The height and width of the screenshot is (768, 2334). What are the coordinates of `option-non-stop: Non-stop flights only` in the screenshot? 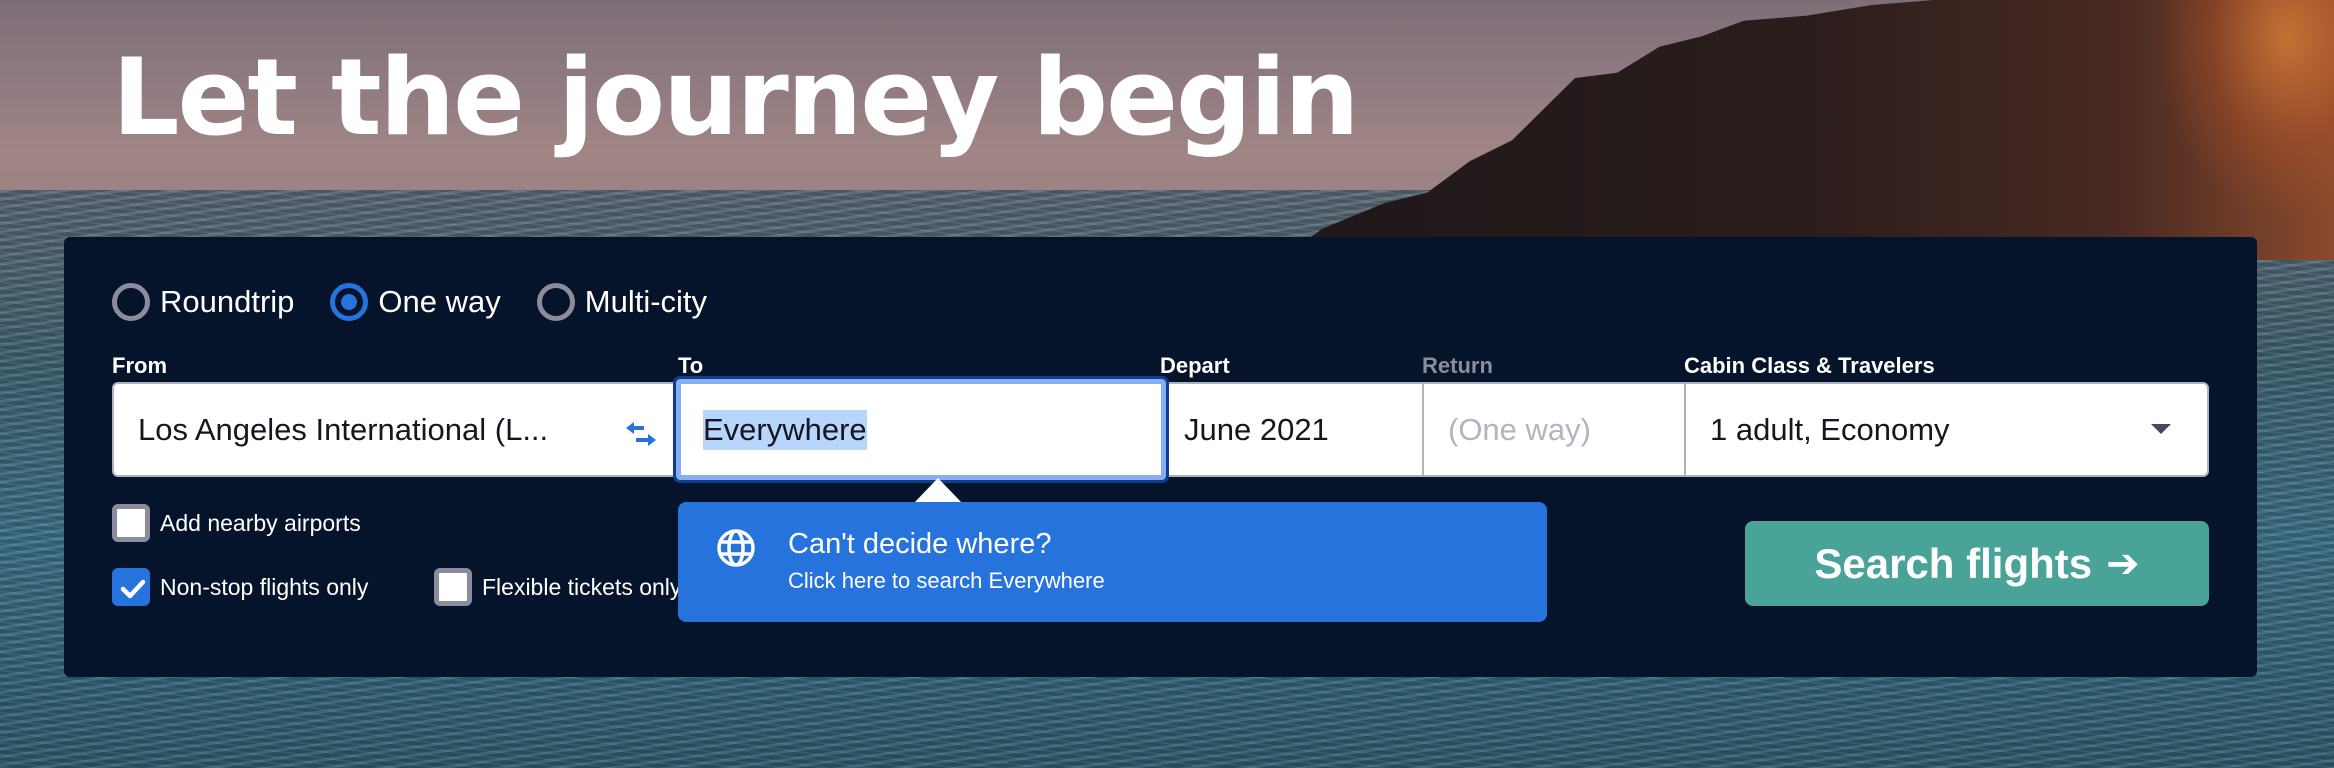 It's located at (240, 587).